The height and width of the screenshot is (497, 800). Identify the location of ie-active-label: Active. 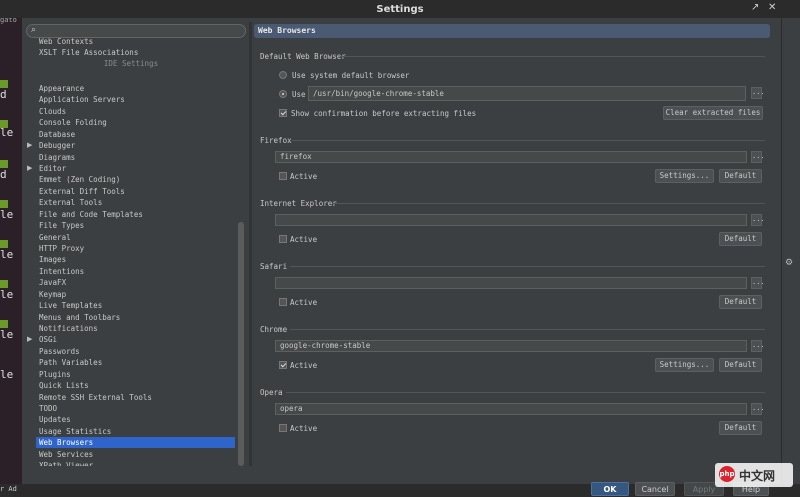
(304, 239).